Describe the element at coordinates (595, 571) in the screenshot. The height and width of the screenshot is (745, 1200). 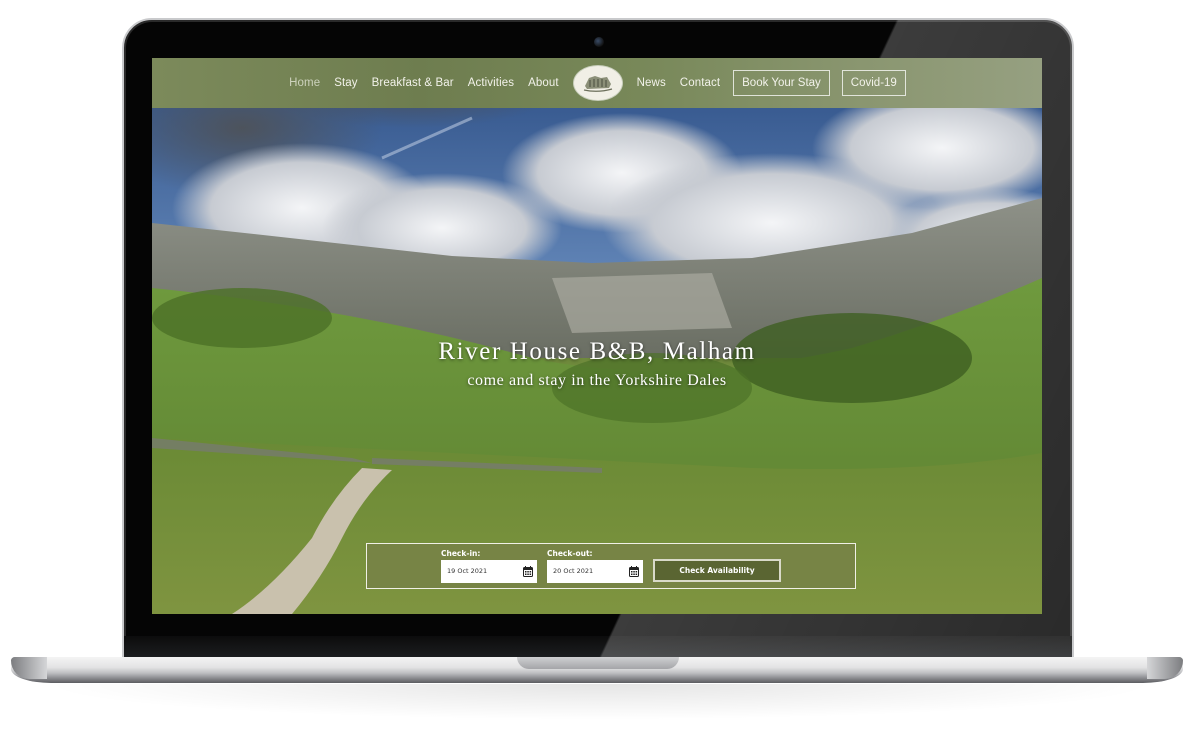
I see `checkout-input: 20 Oct 2021` at that location.